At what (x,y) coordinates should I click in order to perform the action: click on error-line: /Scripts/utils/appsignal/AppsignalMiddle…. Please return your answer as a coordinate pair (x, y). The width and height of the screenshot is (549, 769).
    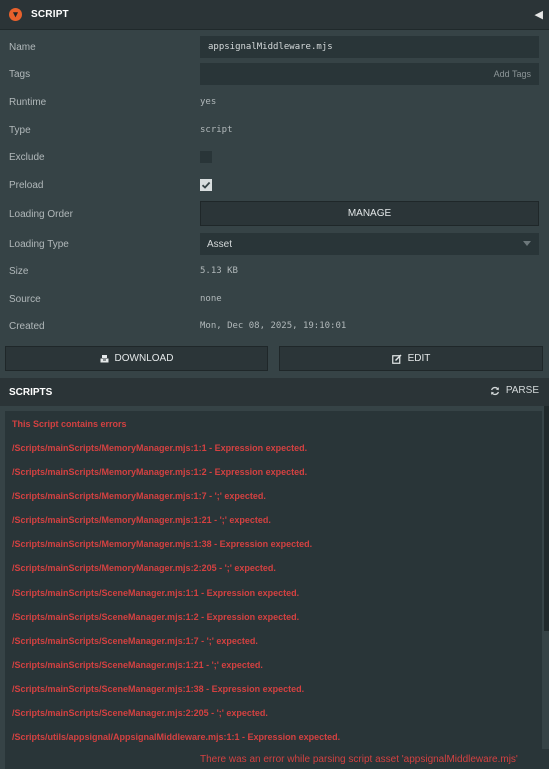
    Looking at the image, I should click on (176, 737).